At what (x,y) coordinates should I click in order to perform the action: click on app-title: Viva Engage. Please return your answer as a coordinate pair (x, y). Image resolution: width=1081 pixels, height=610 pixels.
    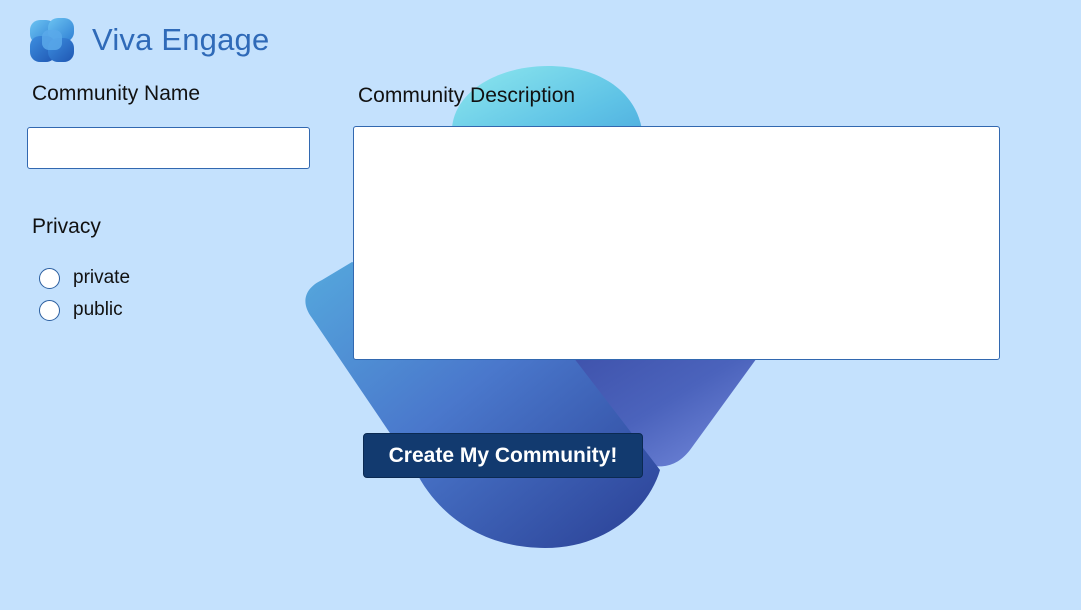
    Looking at the image, I should click on (181, 39).